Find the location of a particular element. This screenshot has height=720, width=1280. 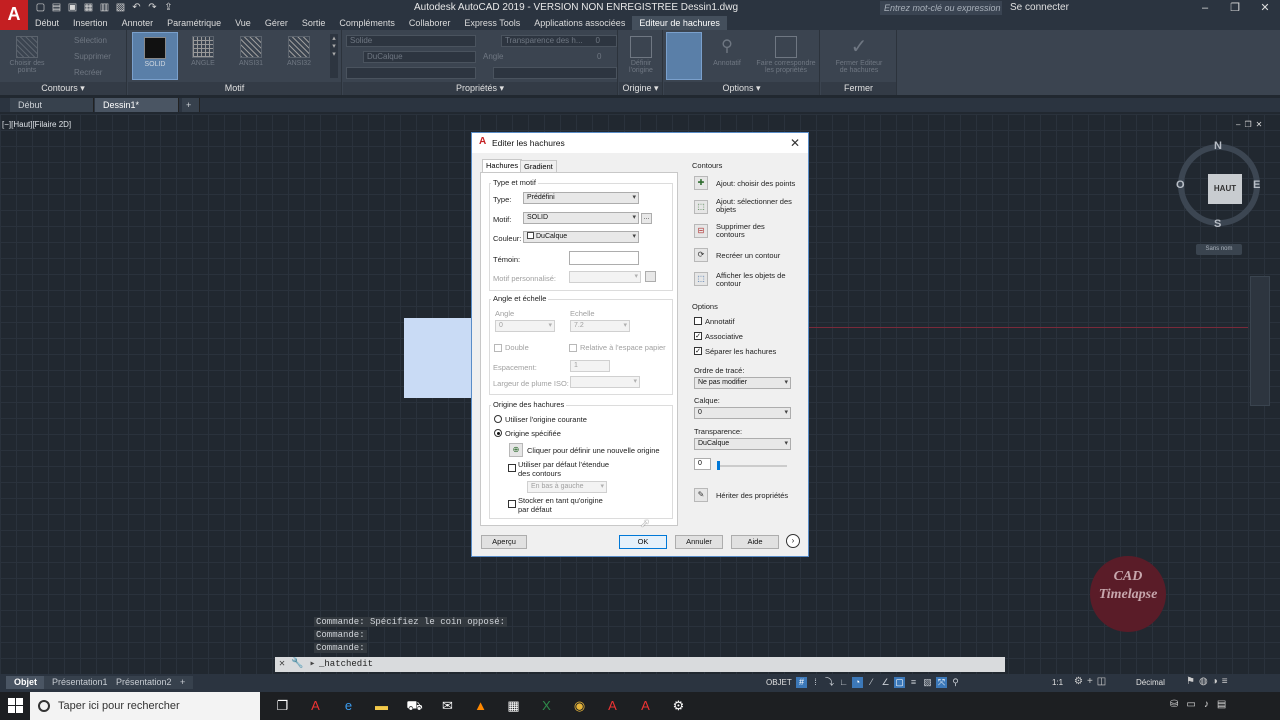

pattern-scroll: ▴ ▾ ▾ is located at coordinates (334, 56).